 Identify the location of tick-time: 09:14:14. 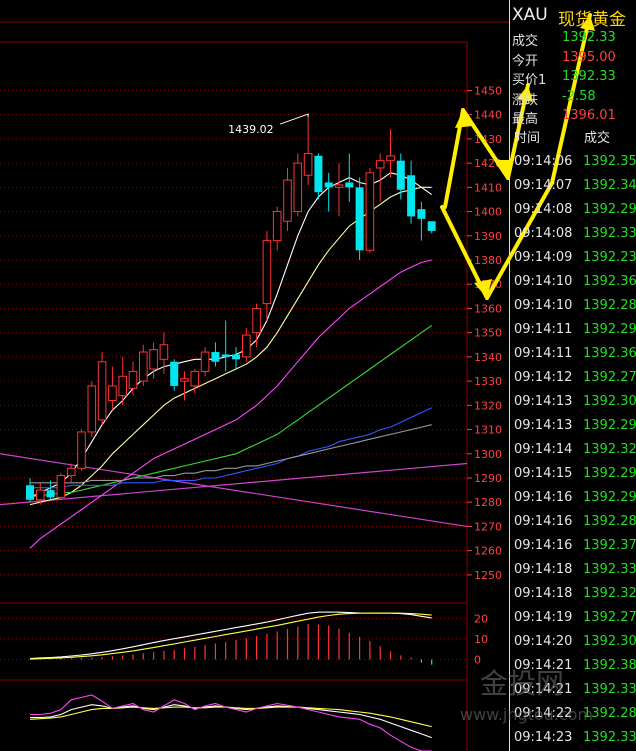
(543, 449).